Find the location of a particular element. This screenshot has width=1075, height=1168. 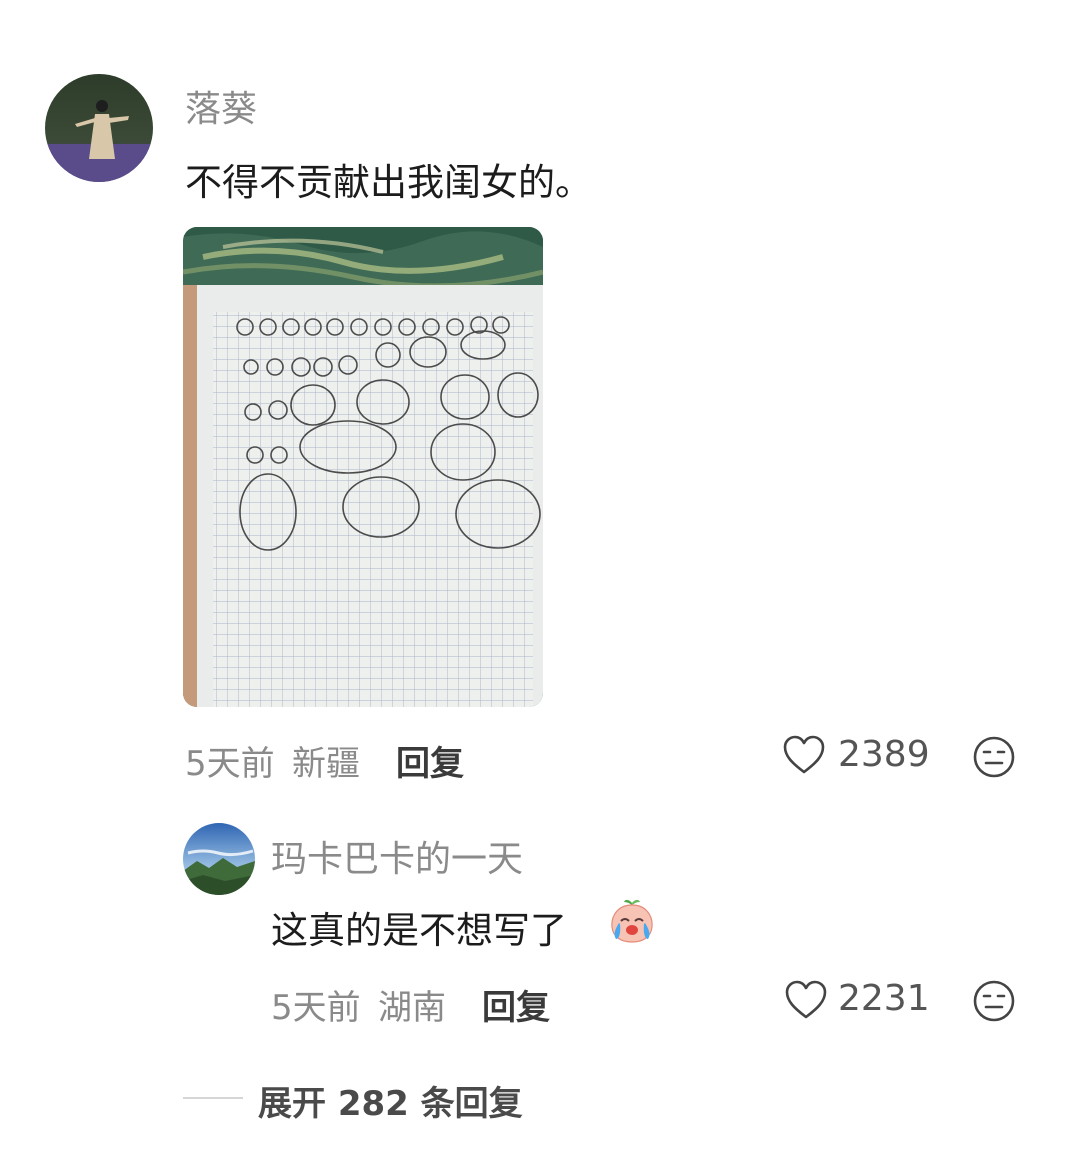

comment-text: 不得不贡献出我闺女的。 is located at coordinates (388, 182).